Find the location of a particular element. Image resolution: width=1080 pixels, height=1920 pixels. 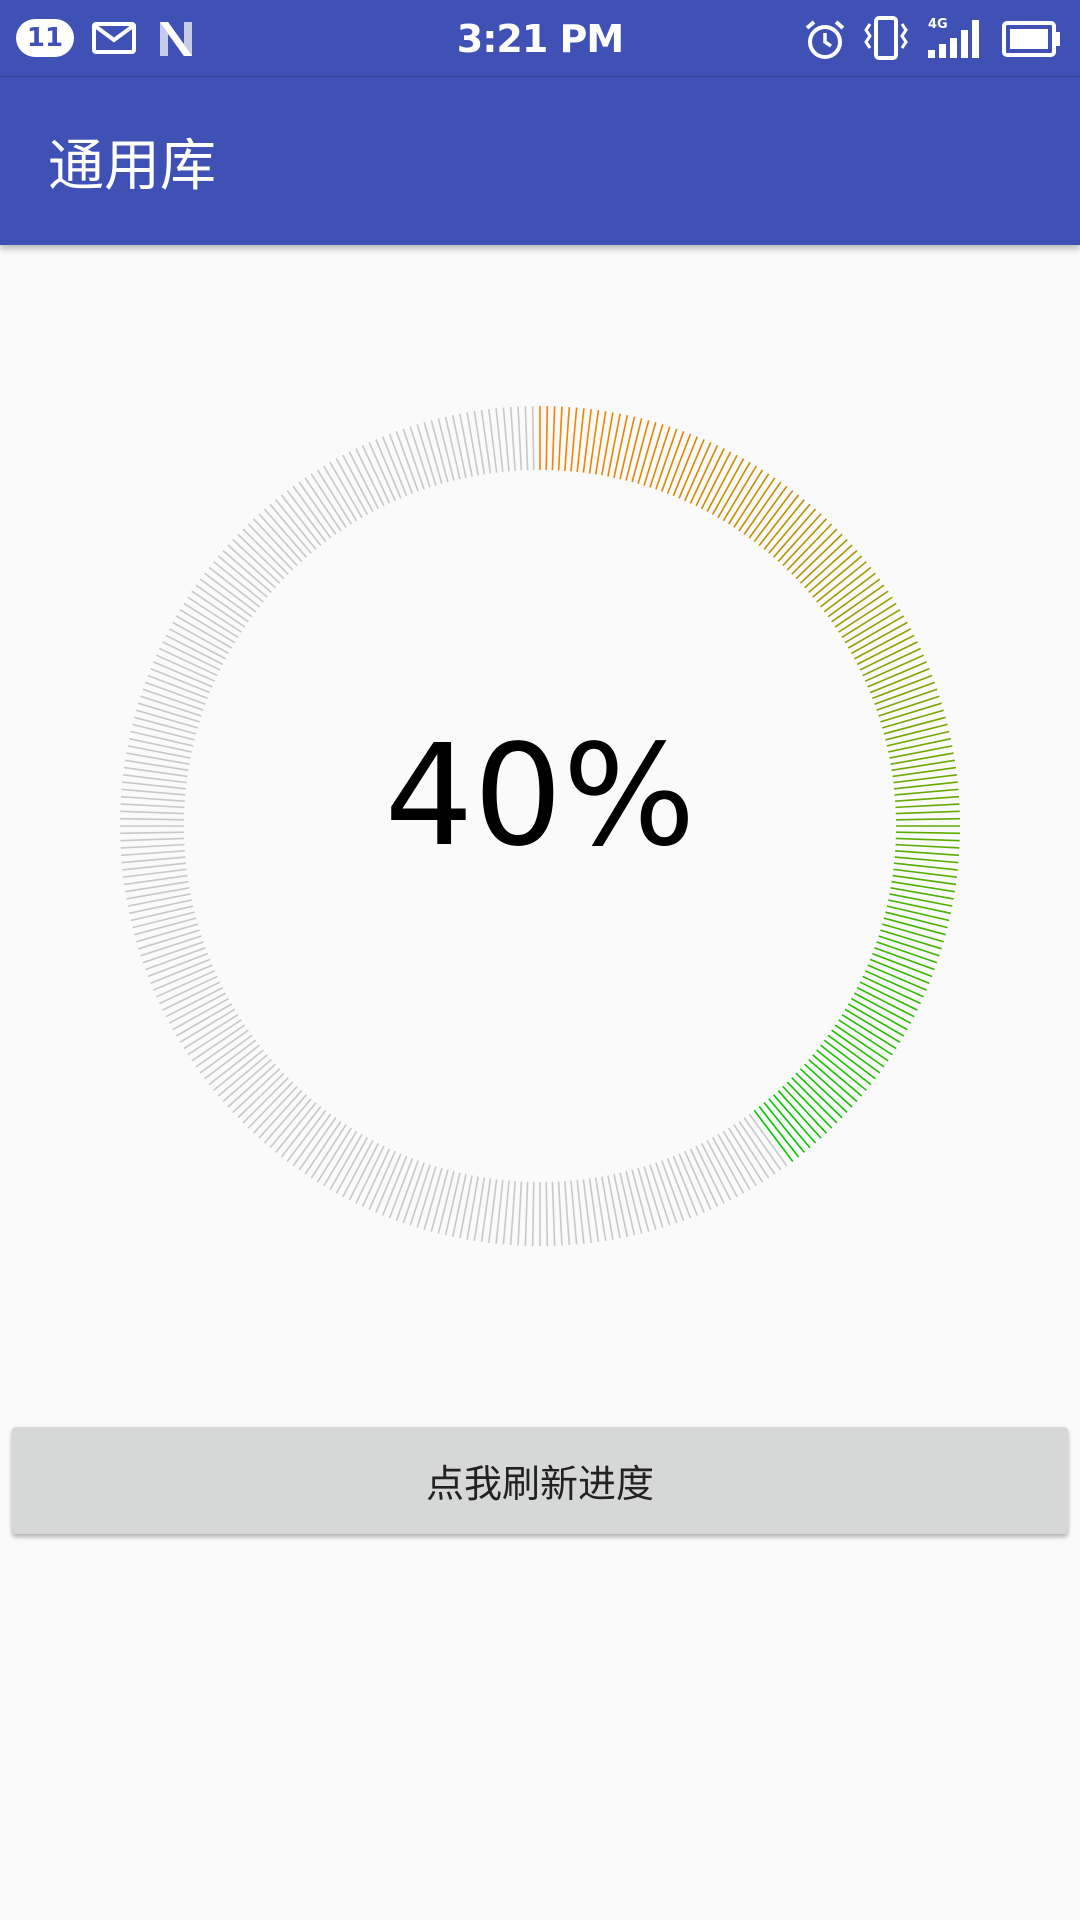

vibrate-icon is located at coordinates (886, 38).